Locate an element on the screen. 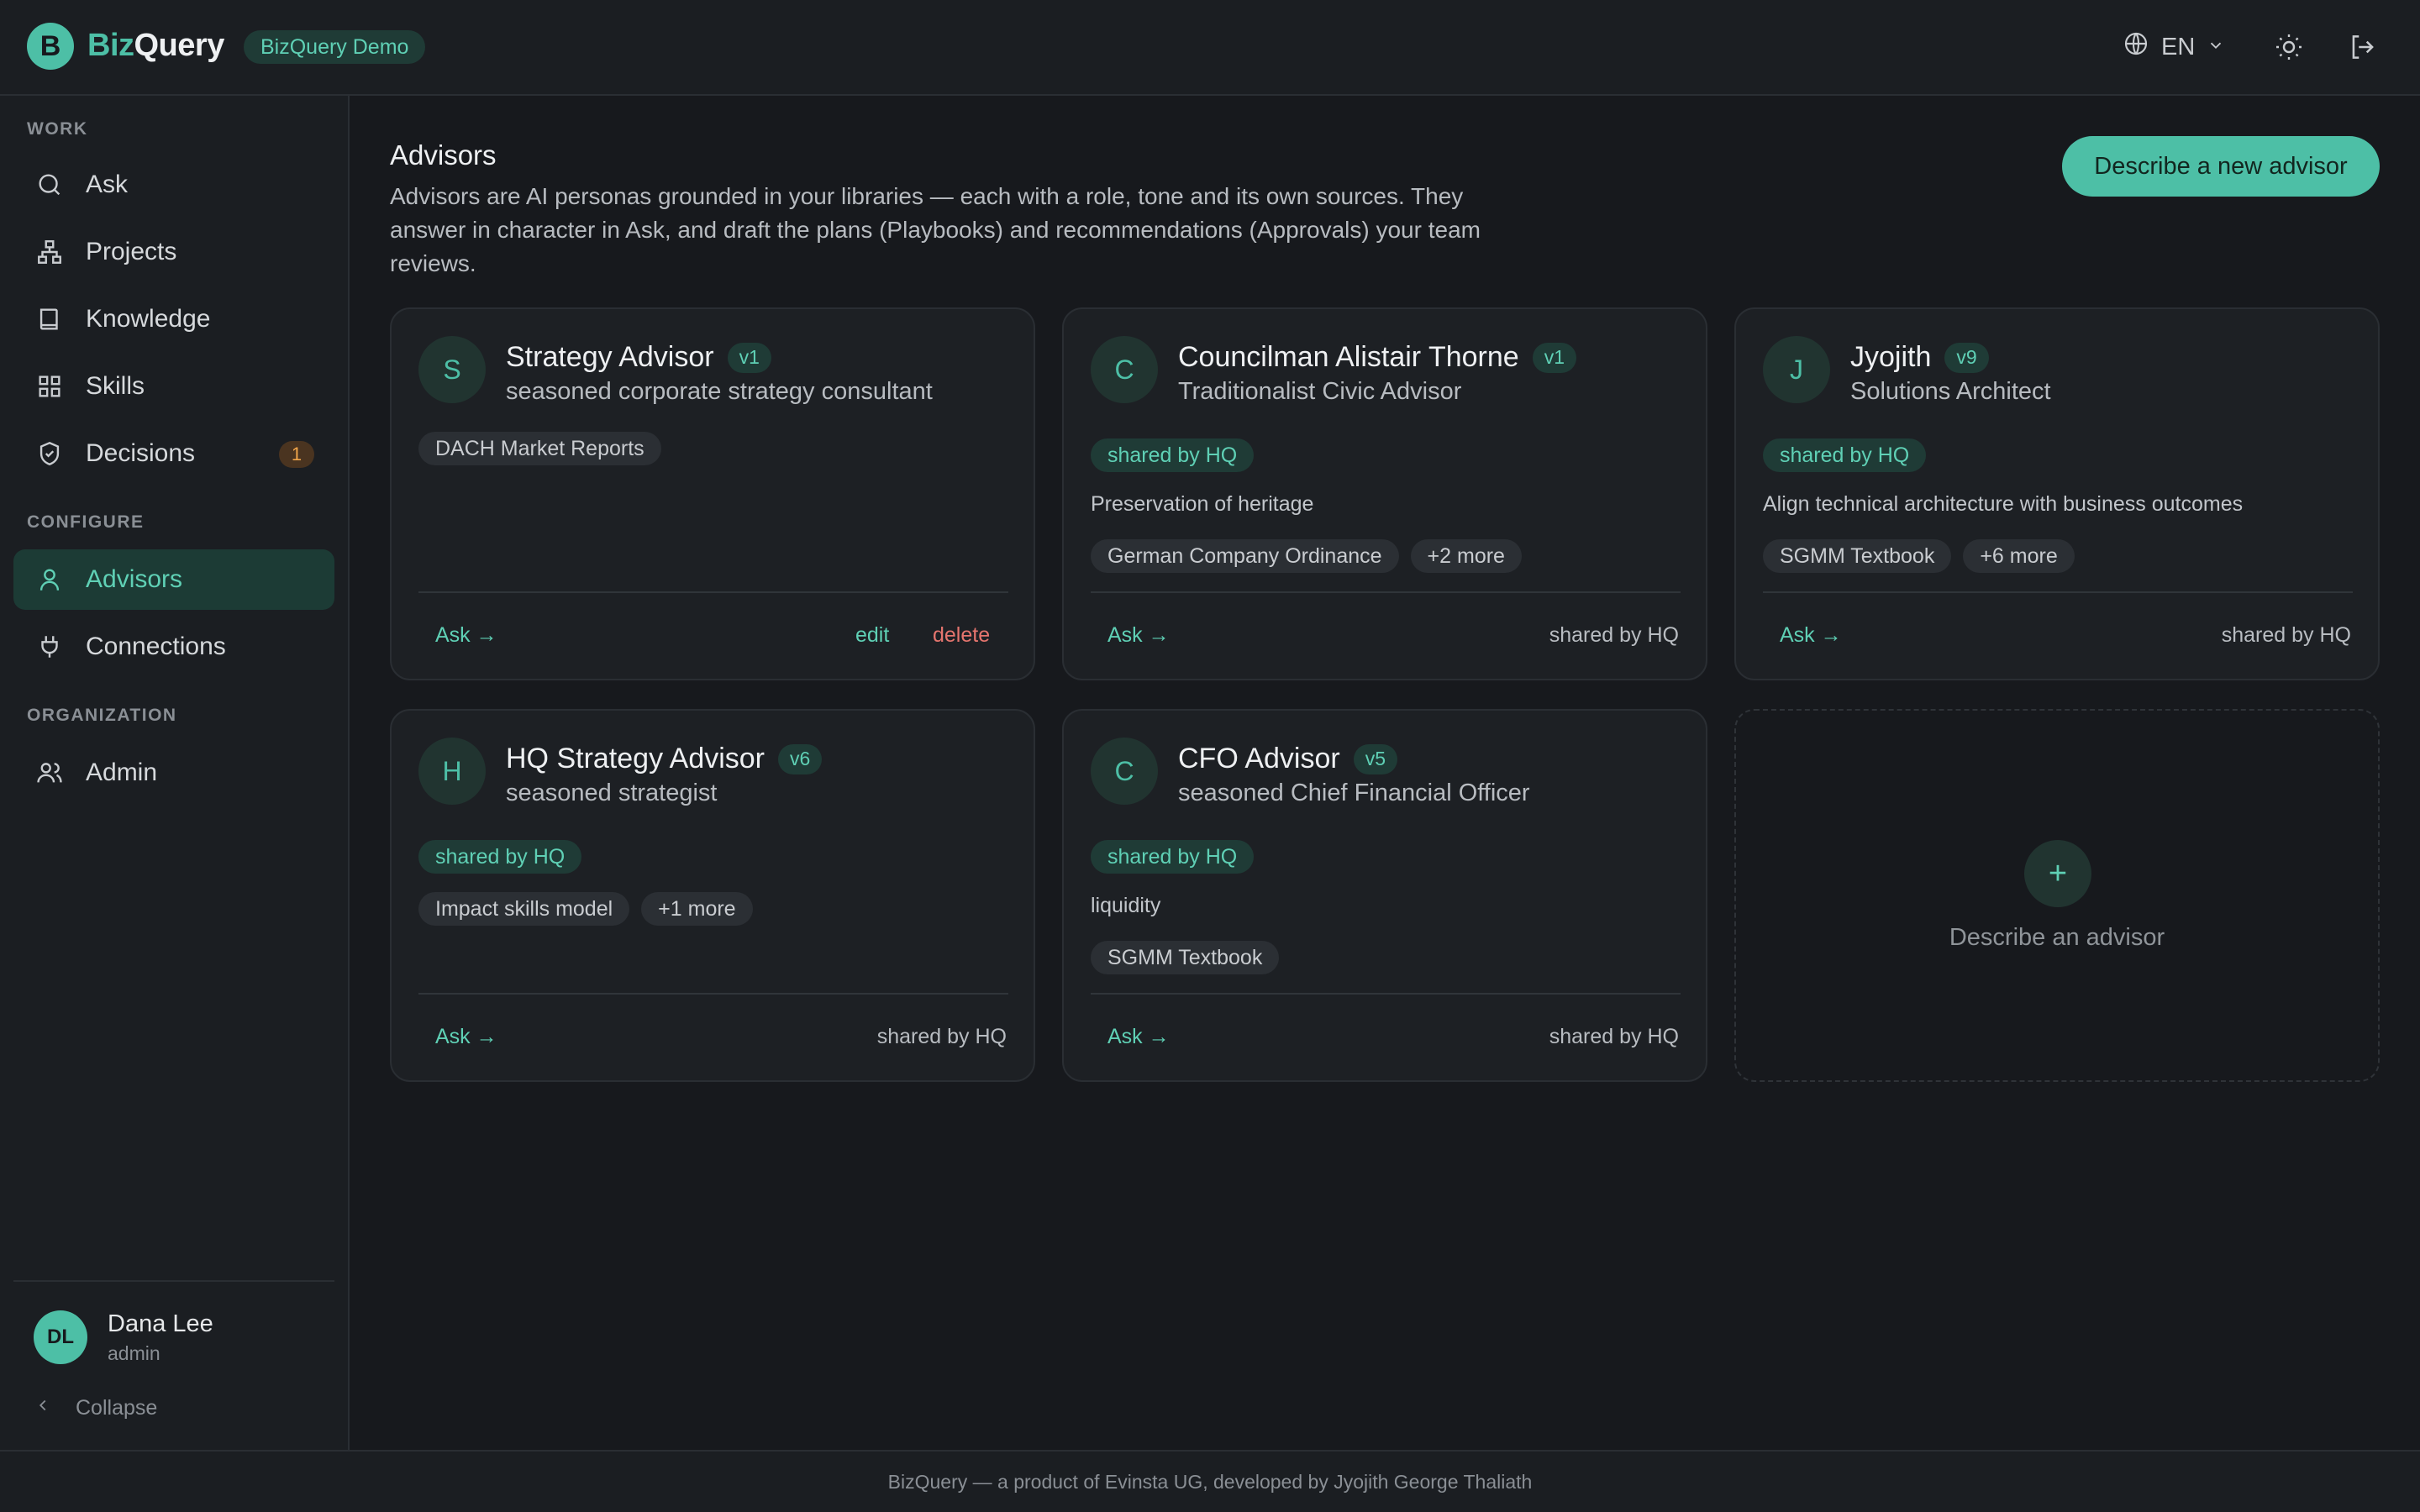 The height and width of the screenshot is (1512, 2420). delete-link: delete is located at coordinates (961, 635).